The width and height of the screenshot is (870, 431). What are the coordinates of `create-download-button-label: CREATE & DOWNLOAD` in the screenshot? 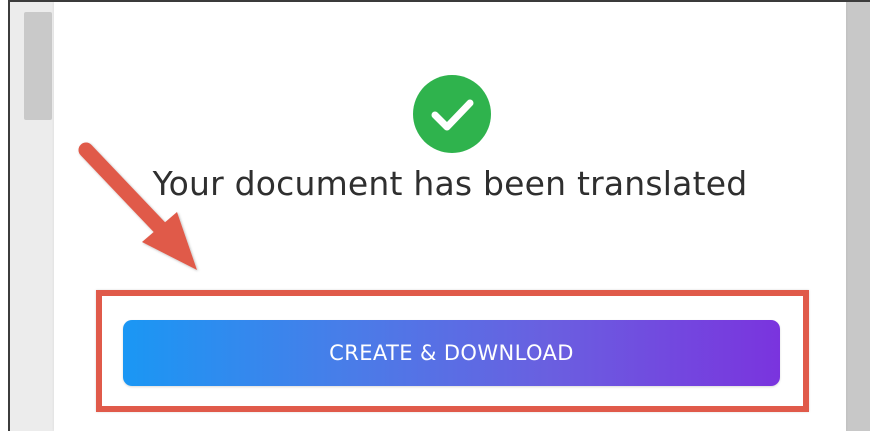 It's located at (451, 353).